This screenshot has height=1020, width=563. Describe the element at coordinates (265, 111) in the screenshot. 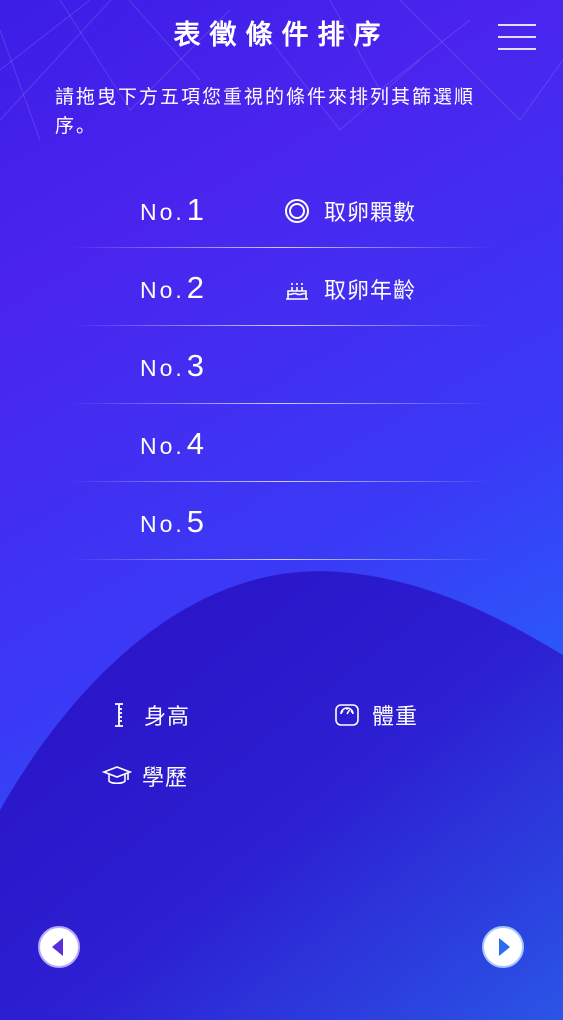

I see `instruction-text: 請拖曳下方五項您重視的條件來排列其篩選順序。` at that location.